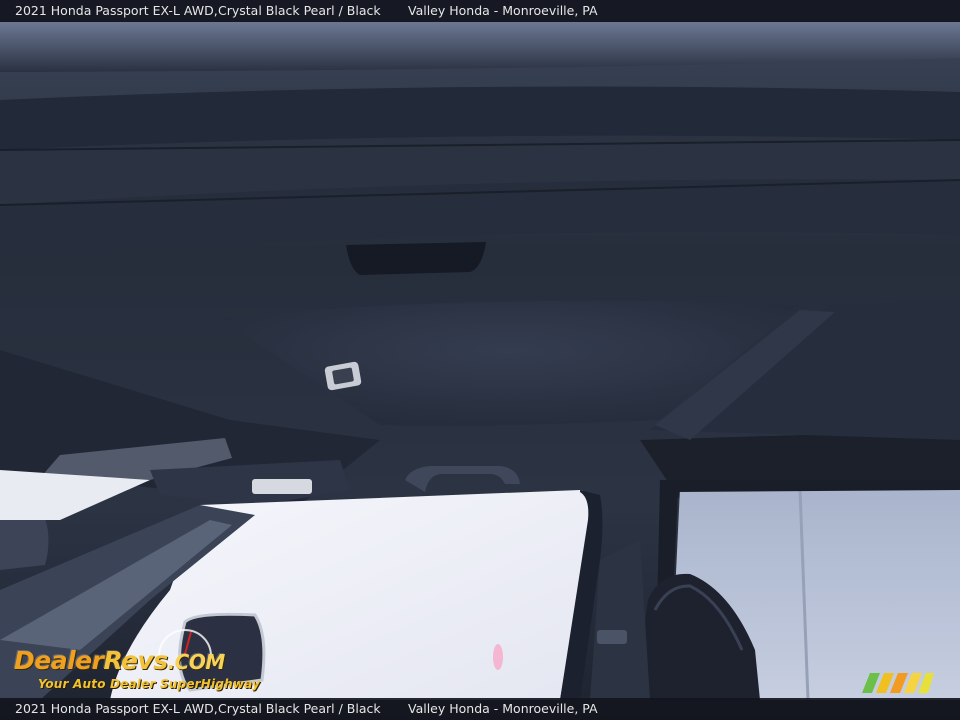  What do you see at coordinates (299, 708) in the screenshot?
I see `caption-color-bottom: Crystal Black Pearl / Black` at bounding box center [299, 708].